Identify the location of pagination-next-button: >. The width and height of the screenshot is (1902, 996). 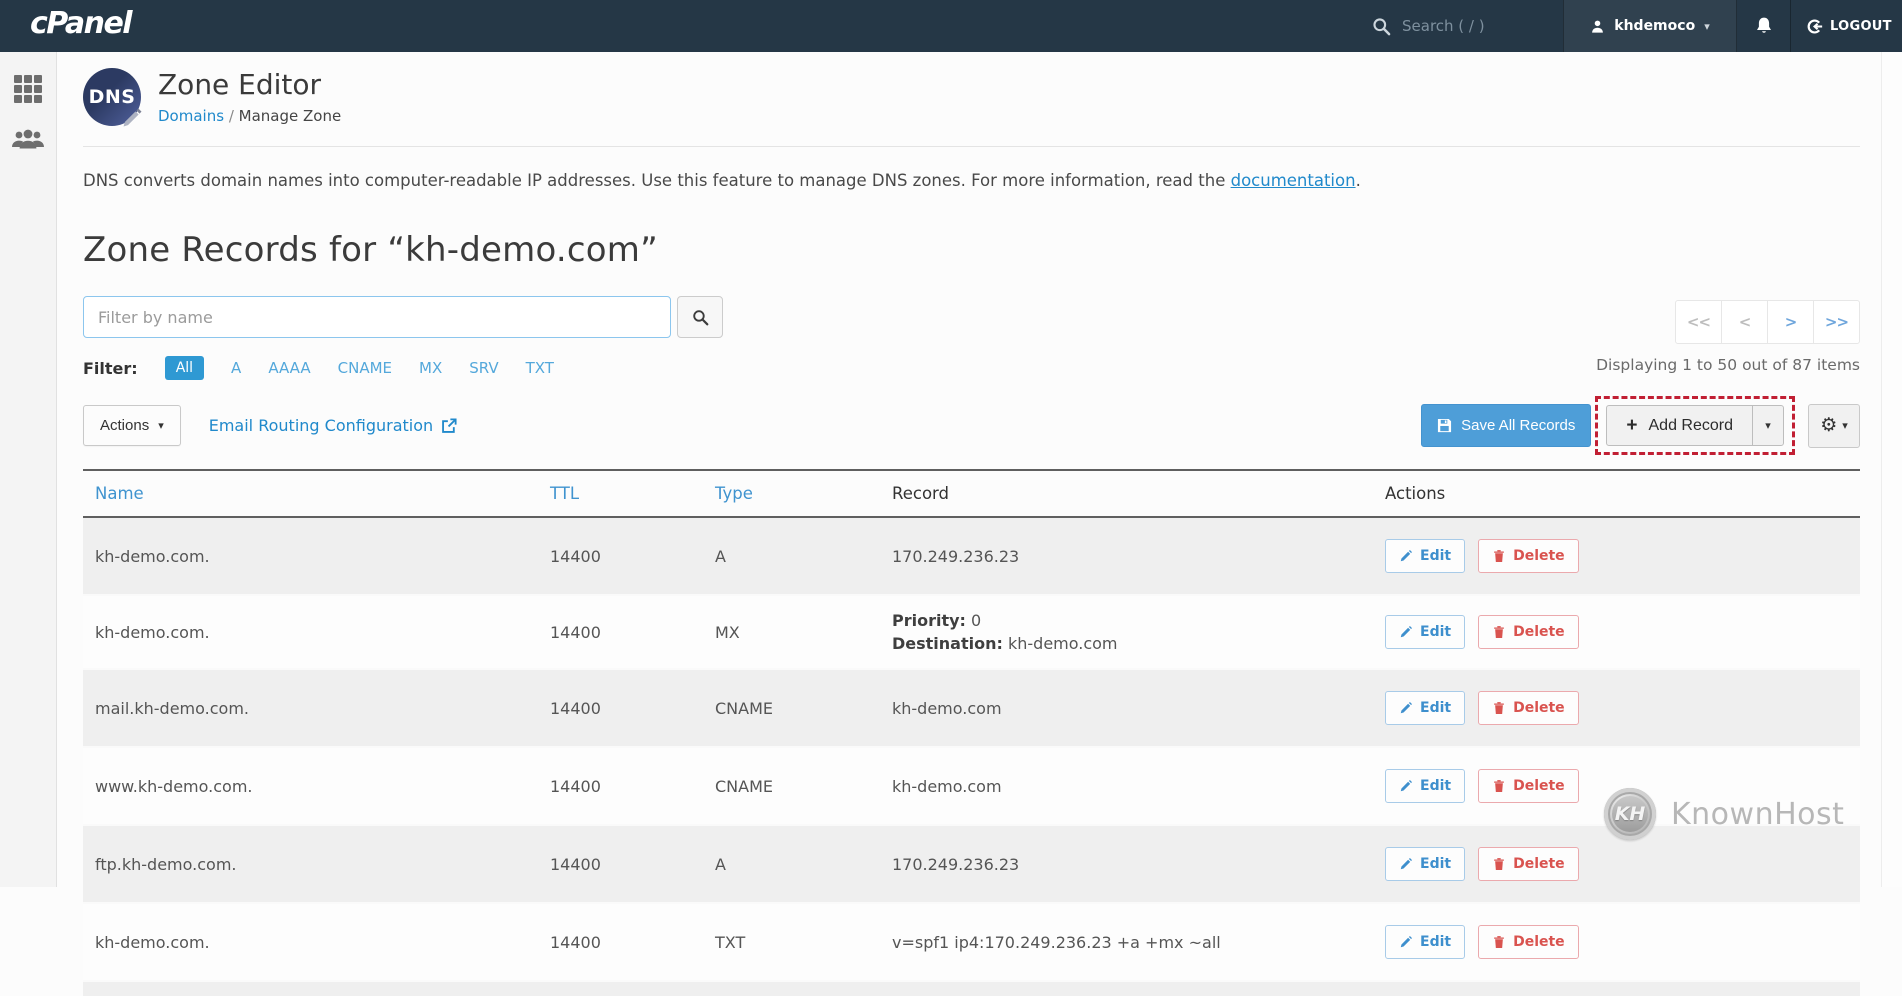
(1790, 322).